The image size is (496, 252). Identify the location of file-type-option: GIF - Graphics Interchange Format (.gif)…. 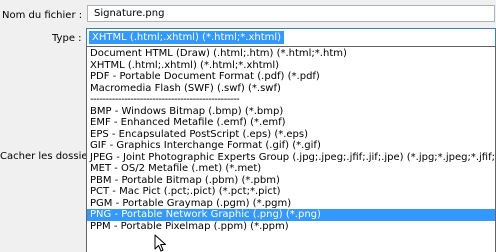
(291, 146).